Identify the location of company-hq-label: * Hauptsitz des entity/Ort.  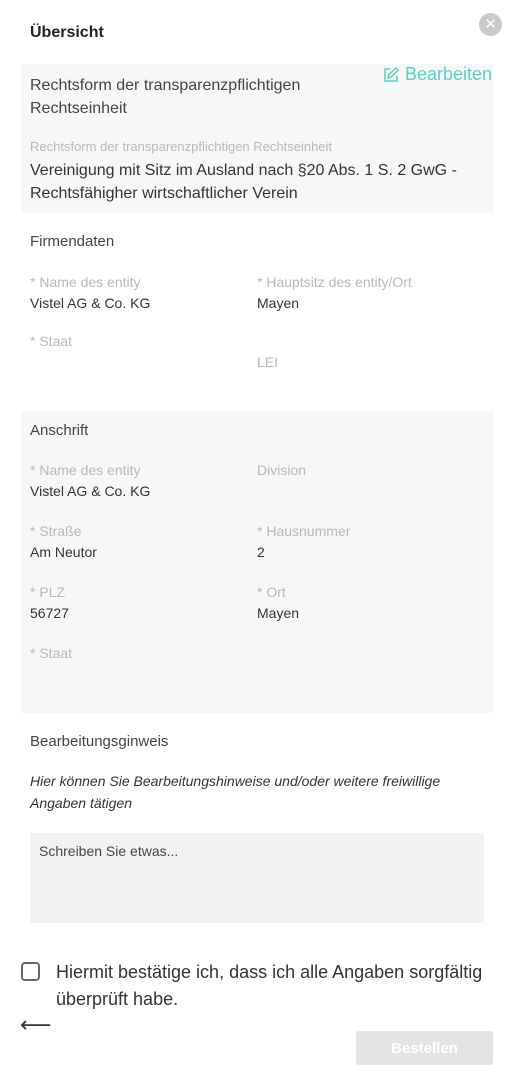
(334, 282).